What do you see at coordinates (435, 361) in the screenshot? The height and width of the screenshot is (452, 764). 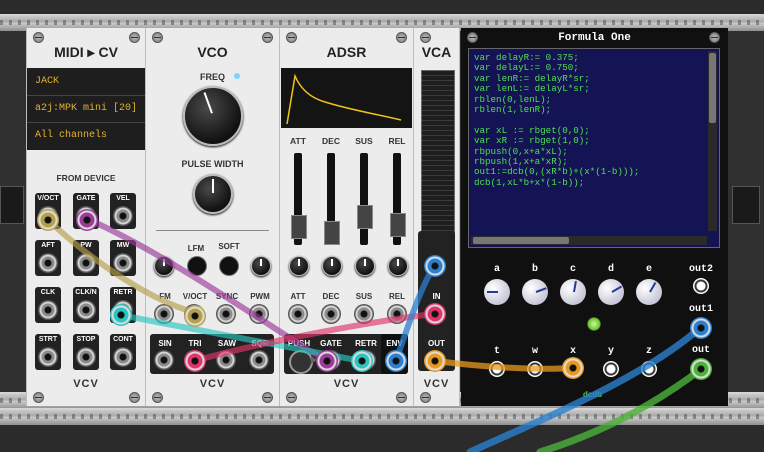 I see `plug-vca-out` at bounding box center [435, 361].